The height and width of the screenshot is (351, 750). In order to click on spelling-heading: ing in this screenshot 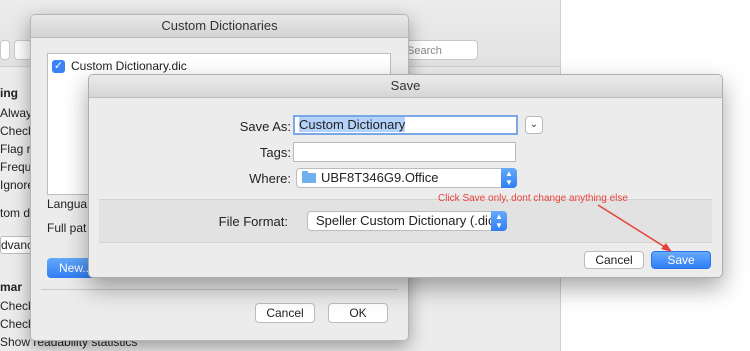, I will do `click(9, 93)`.